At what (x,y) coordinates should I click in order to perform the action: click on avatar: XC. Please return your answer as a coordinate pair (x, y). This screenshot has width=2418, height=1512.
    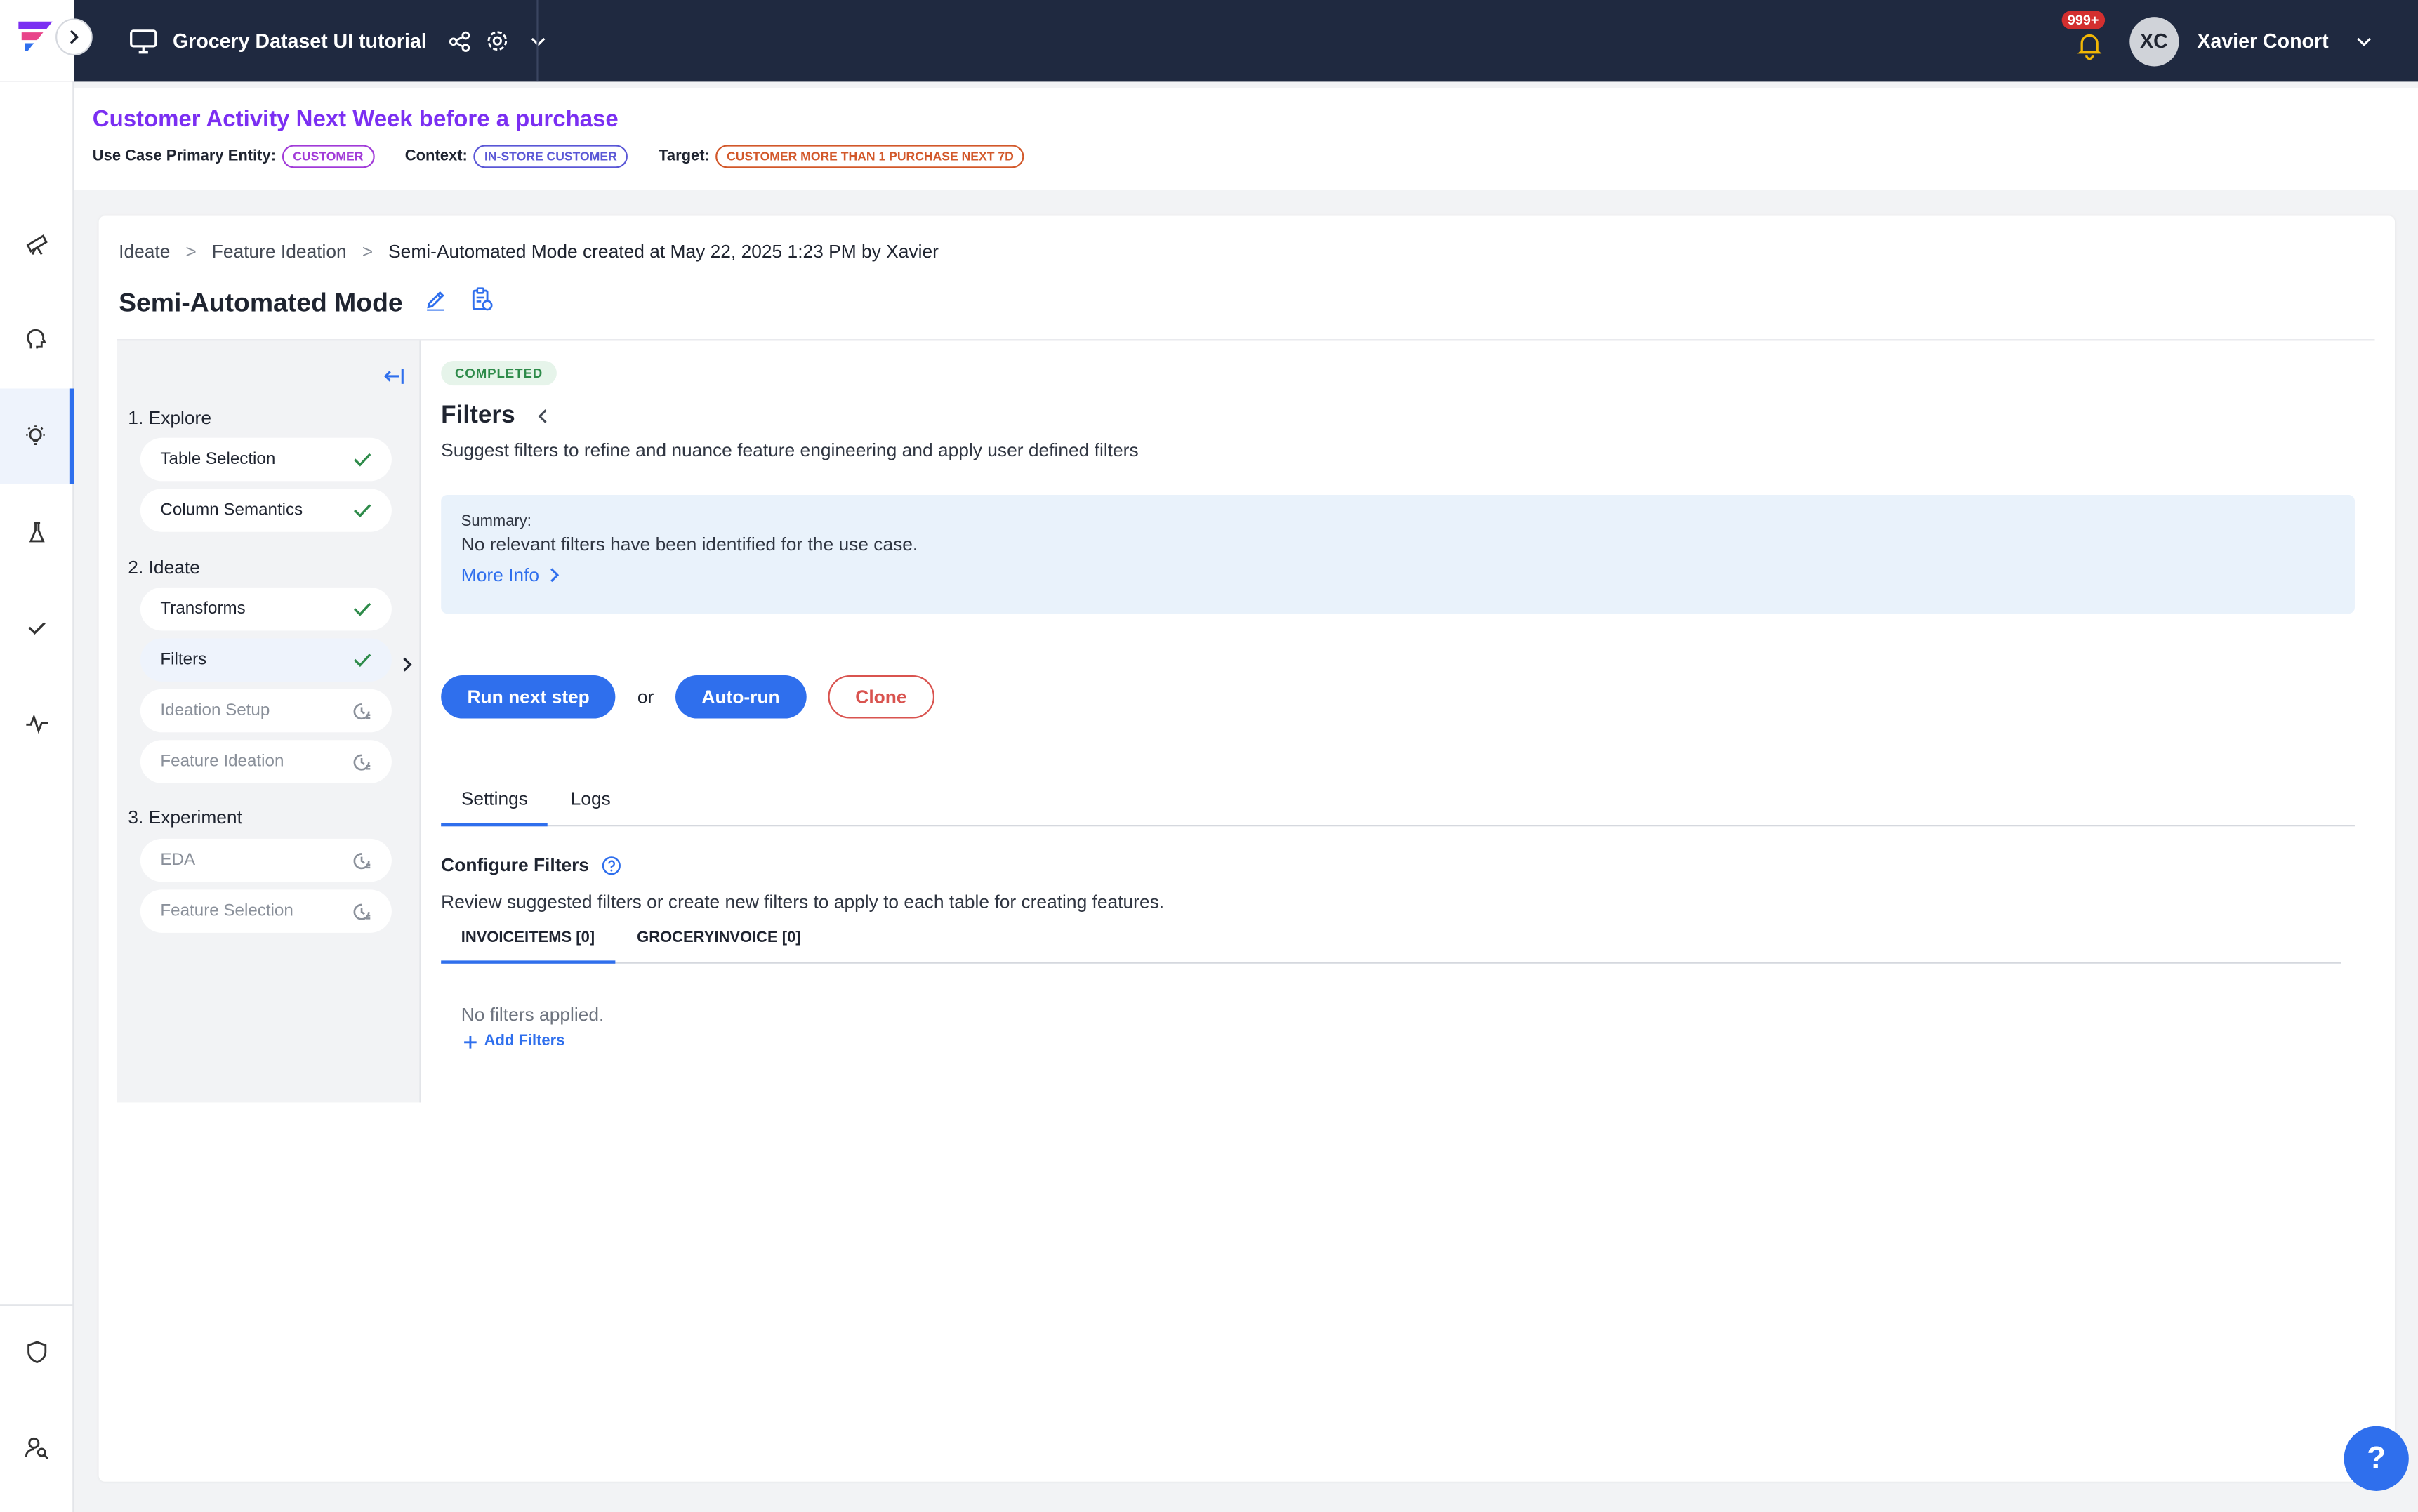
    Looking at the image, I should click on (2154, 41).